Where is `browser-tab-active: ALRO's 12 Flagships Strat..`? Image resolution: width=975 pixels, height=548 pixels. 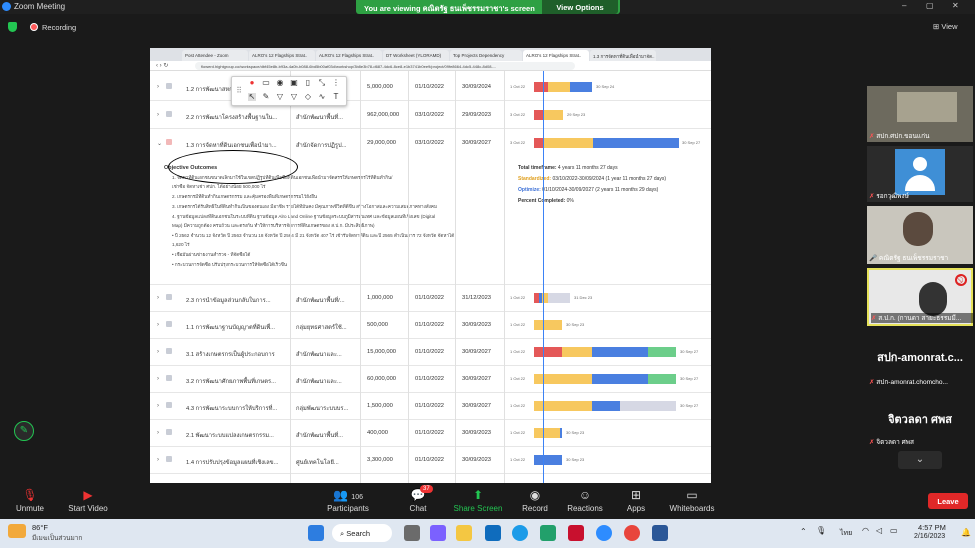
browser-tab-active: ALRO's 12 Flagships Strat.. is located at coordinates (556, 55).